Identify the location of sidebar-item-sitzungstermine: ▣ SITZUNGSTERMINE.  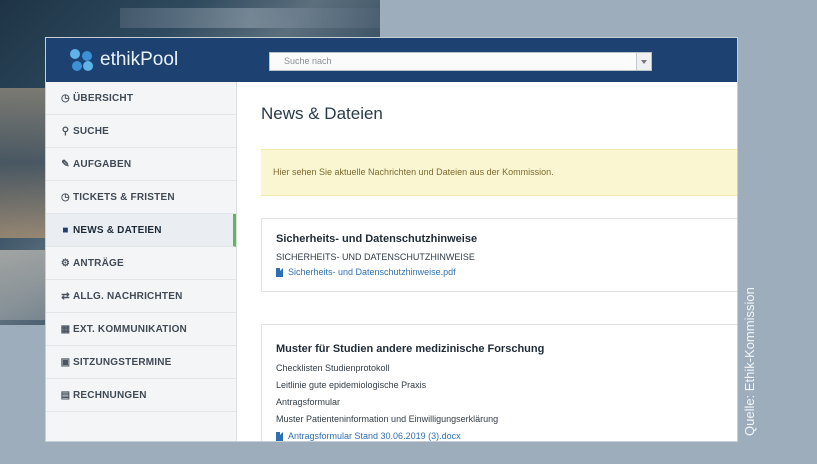
(141, 362).